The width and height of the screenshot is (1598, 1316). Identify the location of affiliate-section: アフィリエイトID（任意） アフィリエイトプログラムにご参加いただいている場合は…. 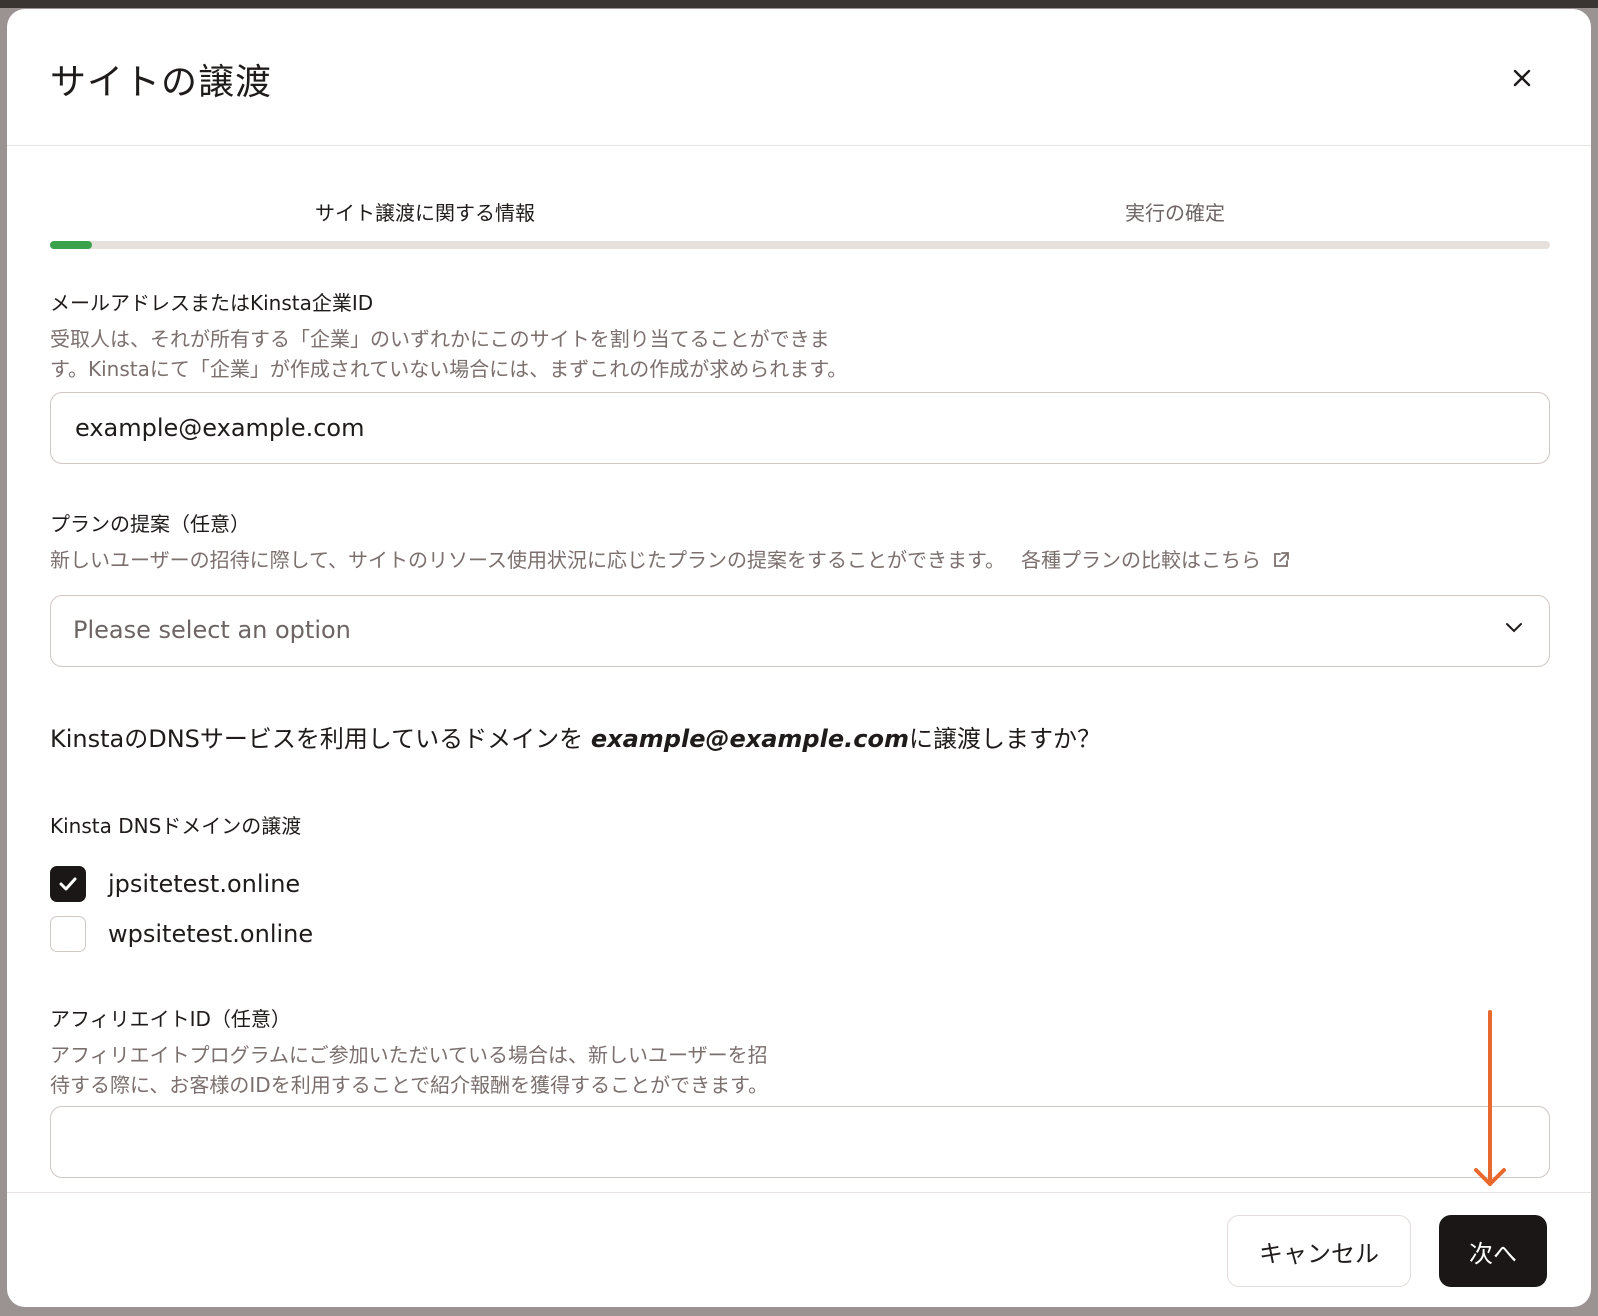
(800, 1090).